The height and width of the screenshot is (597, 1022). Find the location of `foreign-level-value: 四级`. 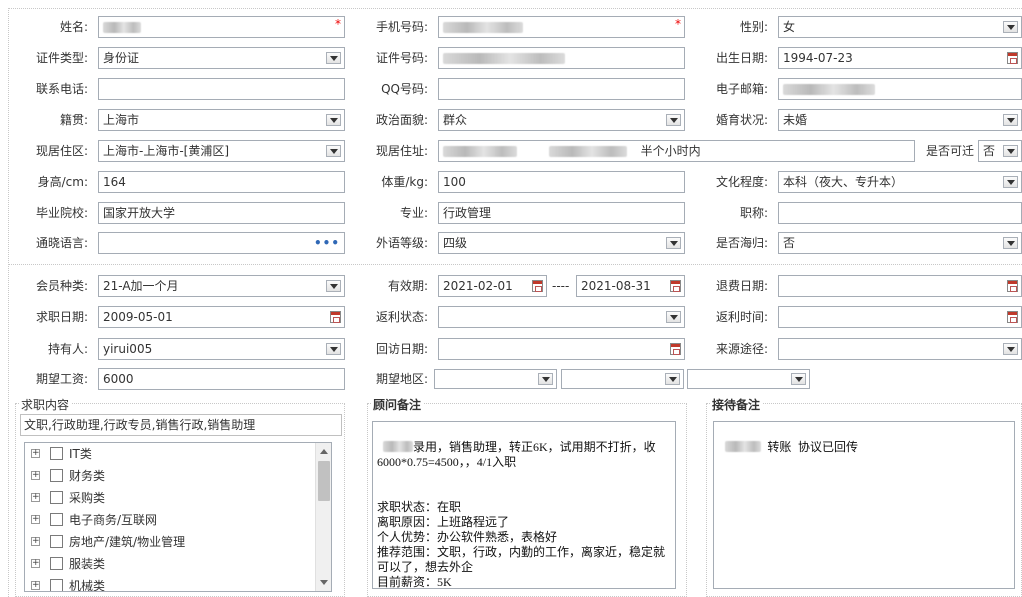

foreign-level-value: 四级 is located at coordinates (455, 243).